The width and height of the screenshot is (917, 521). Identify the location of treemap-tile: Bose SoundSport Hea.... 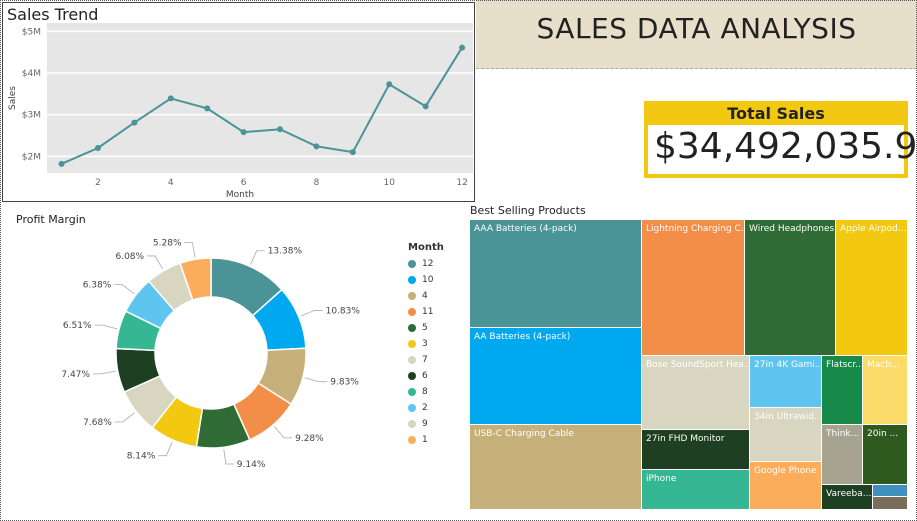
(696, 393).